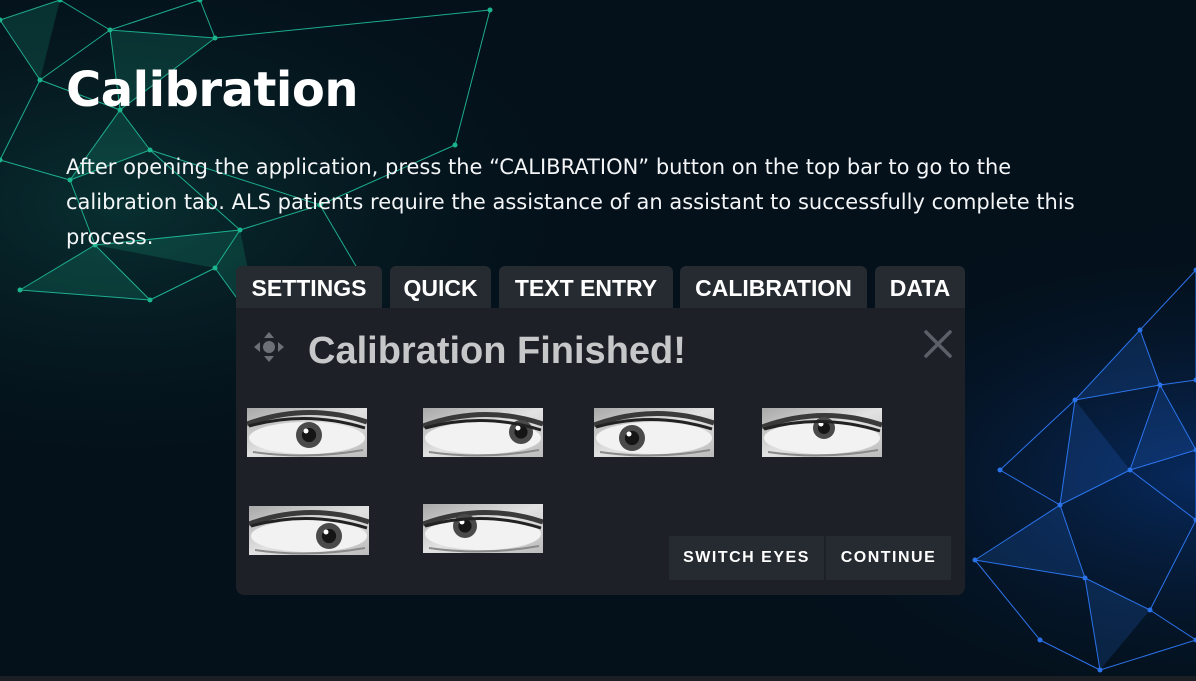 The height and width of the screenshot is (681, 1196). What do you see at coordinates (309, 287) in the screenshot?
I see `tab-settings: SETTINGS` at bounding box center [309, 287].